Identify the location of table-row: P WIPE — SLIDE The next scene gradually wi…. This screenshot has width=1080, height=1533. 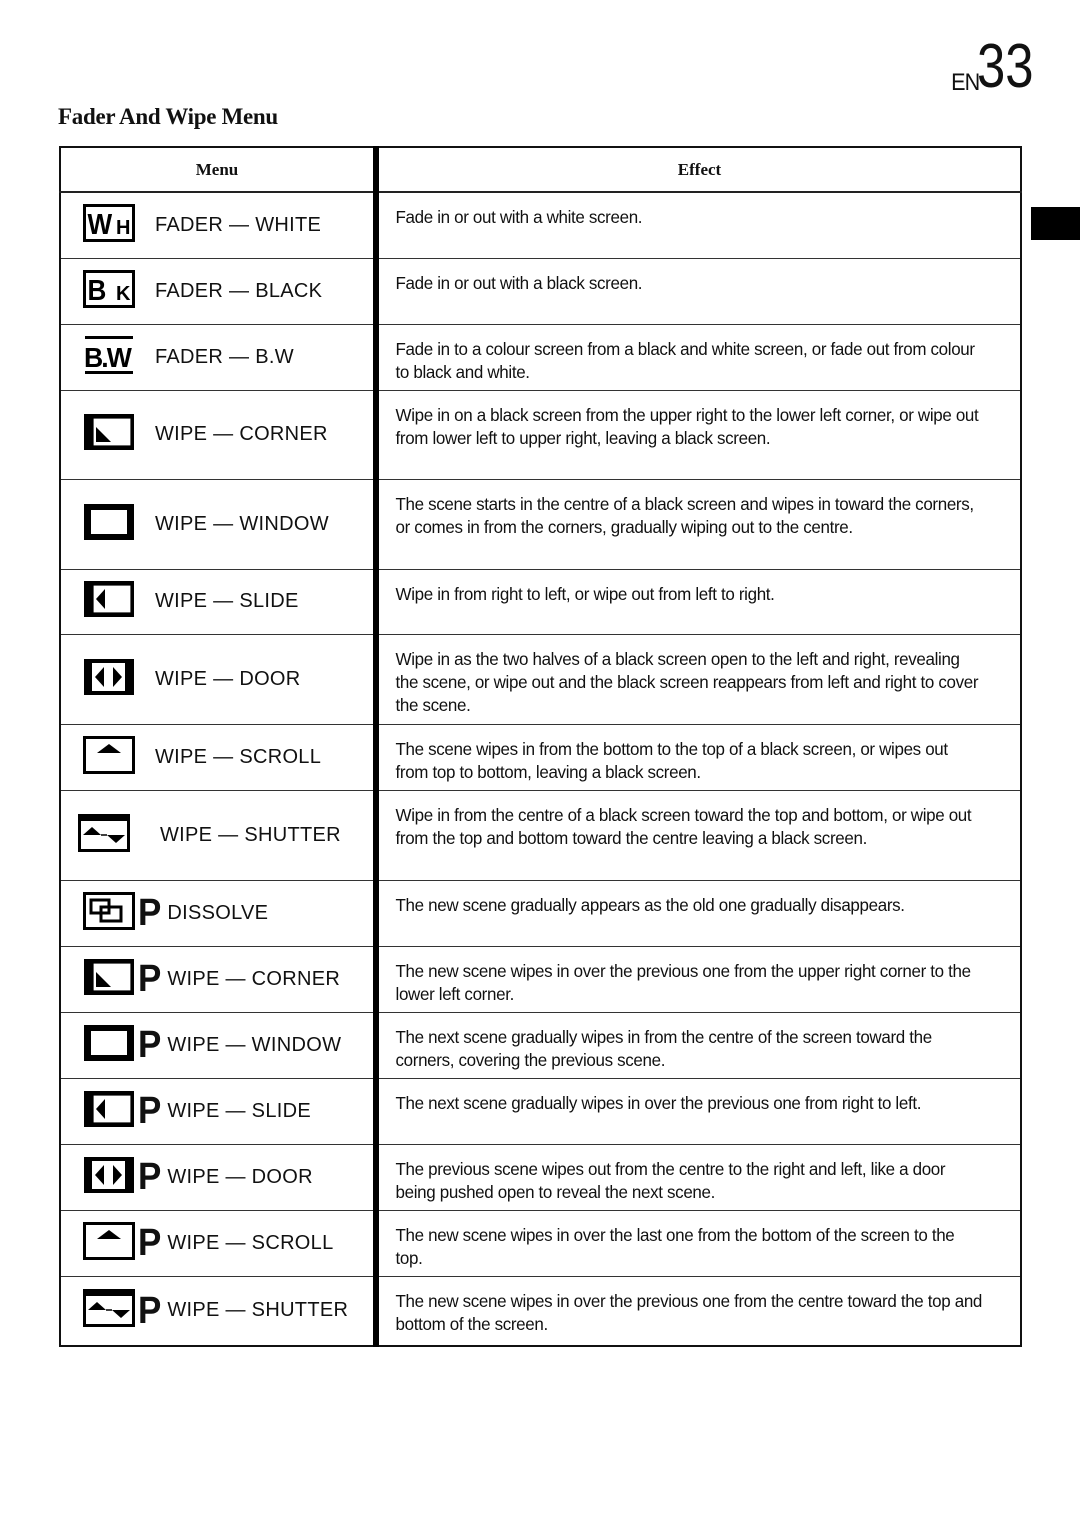
(540, 1110).